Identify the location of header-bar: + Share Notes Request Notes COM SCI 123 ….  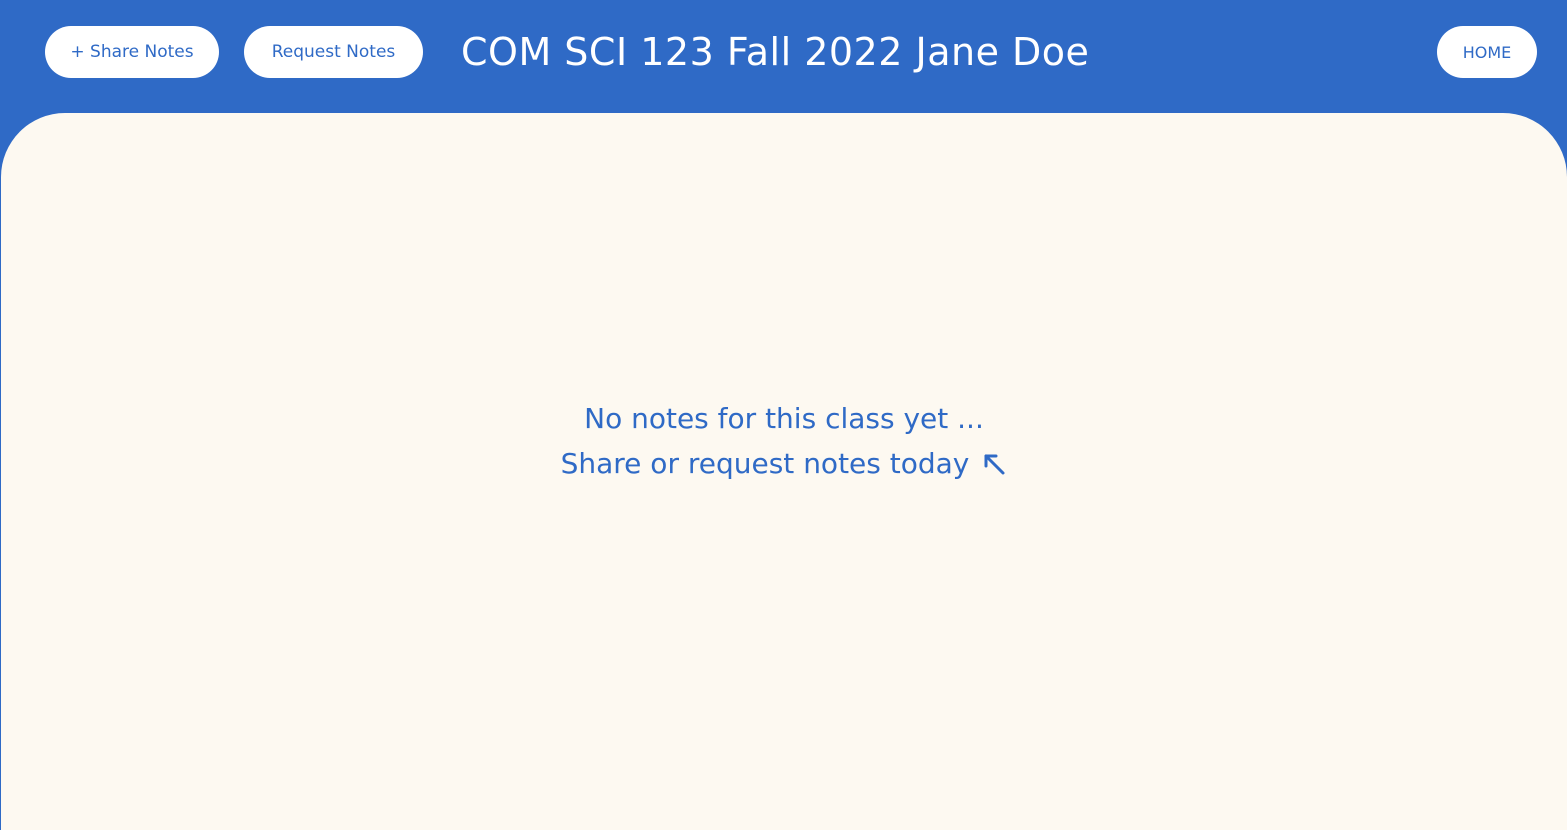
(783, 59).